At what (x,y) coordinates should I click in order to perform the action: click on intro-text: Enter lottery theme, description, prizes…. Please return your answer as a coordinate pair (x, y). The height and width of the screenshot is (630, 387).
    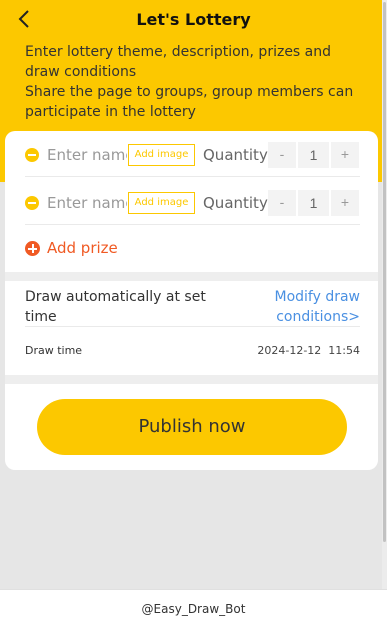
    Looking at the image, I should click on (197, 82).